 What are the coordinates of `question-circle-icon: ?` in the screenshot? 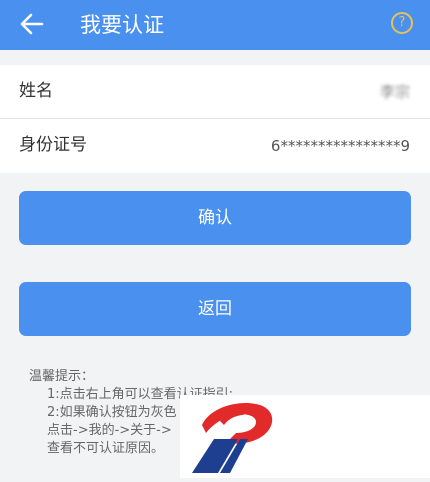 It's located at (402, 22).